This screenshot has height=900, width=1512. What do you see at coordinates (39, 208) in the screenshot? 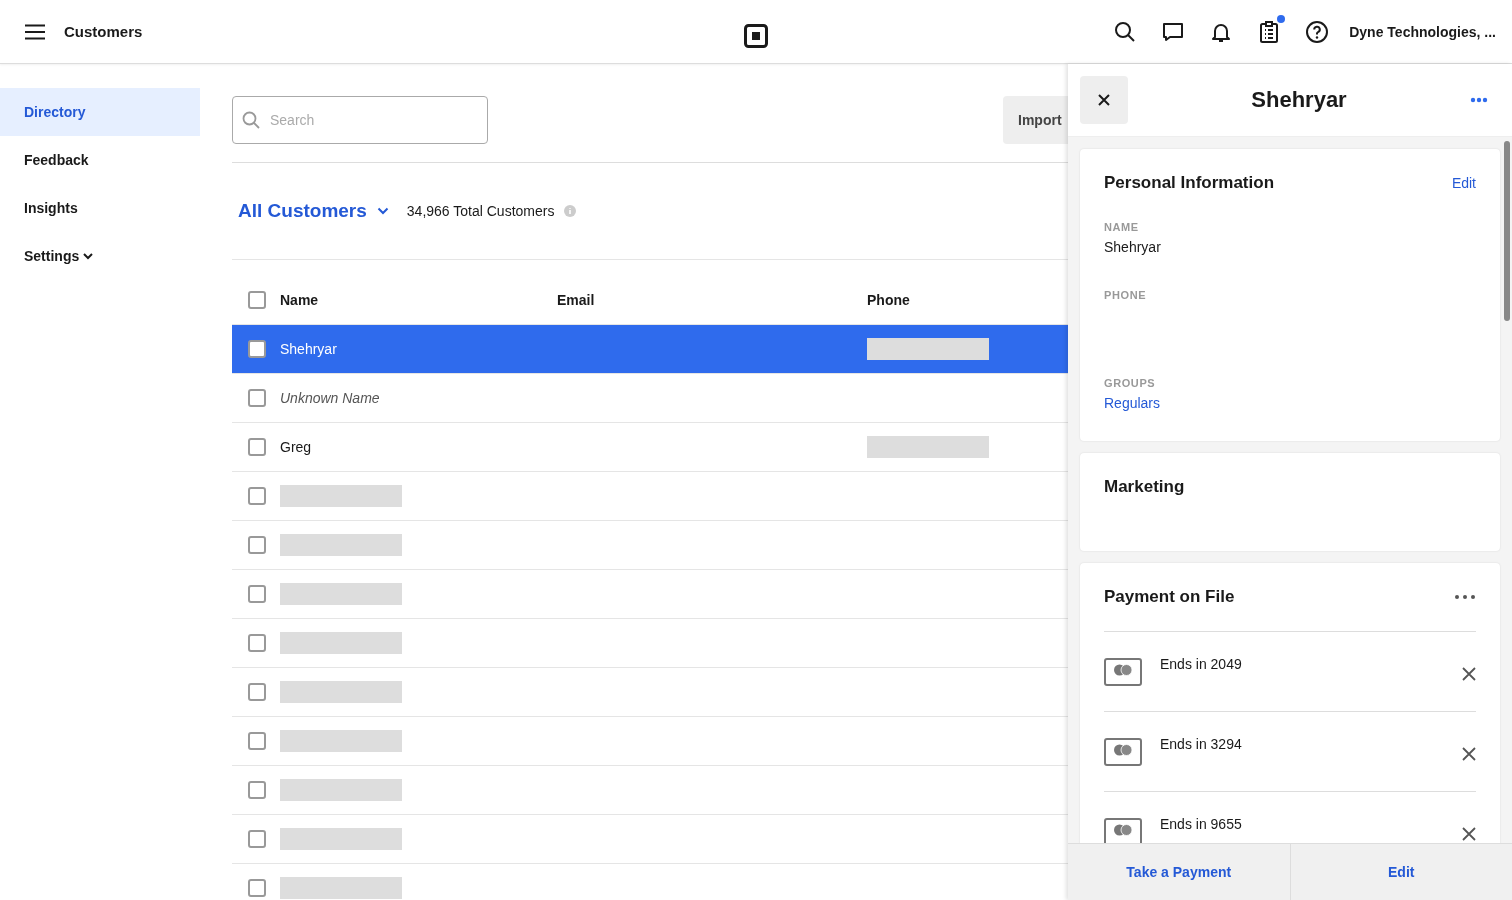
I see `sidebar-item: Insights` at bounding box center [39, 208].